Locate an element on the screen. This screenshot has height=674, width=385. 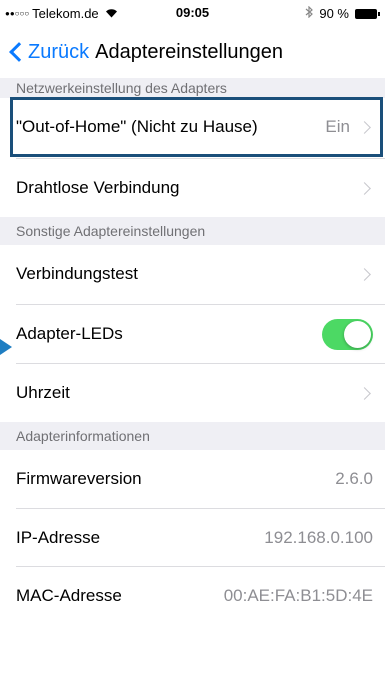
mac-address-value: 00:AE:FA:B1:5D:4E is located at coordinates (298, 595).